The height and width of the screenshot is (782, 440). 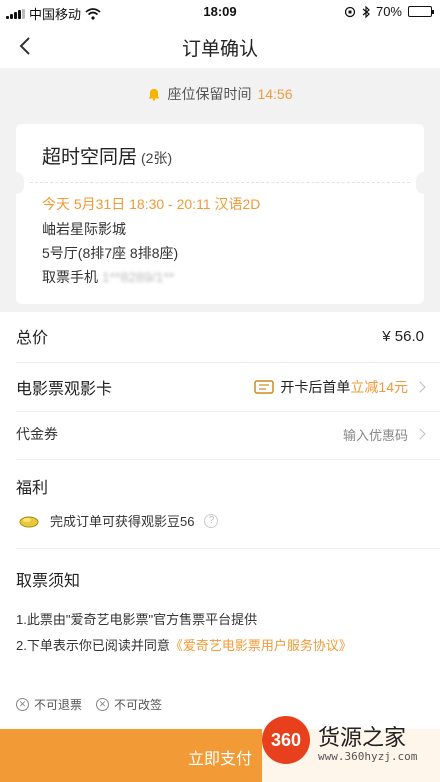 I want to click on service-agreement-link: 《爱奇艺电影票用户服务协议》, so click(x=261, y=645).